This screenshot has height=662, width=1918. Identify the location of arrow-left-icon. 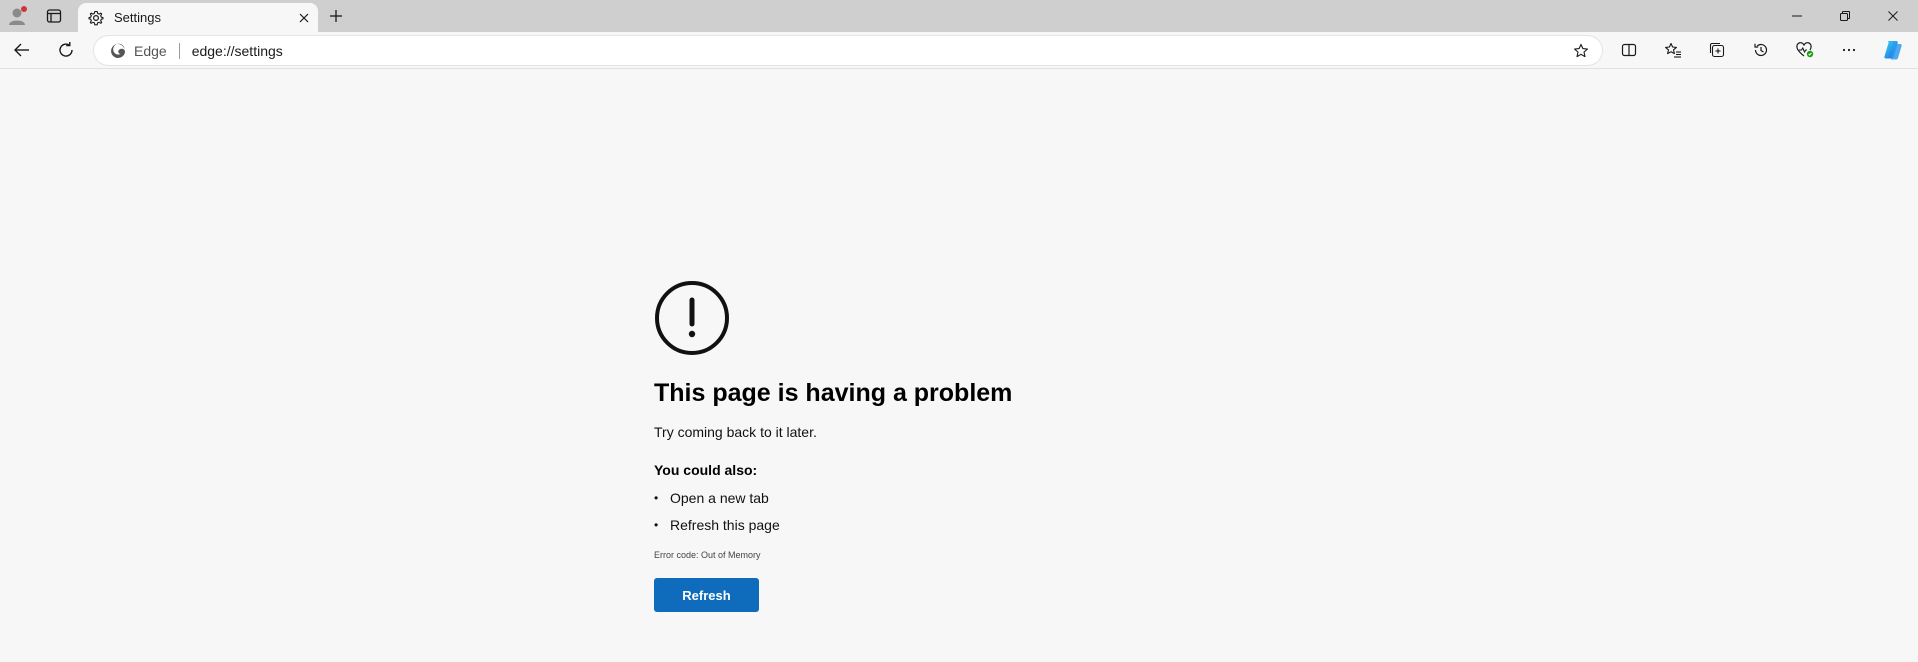
(21, 50).